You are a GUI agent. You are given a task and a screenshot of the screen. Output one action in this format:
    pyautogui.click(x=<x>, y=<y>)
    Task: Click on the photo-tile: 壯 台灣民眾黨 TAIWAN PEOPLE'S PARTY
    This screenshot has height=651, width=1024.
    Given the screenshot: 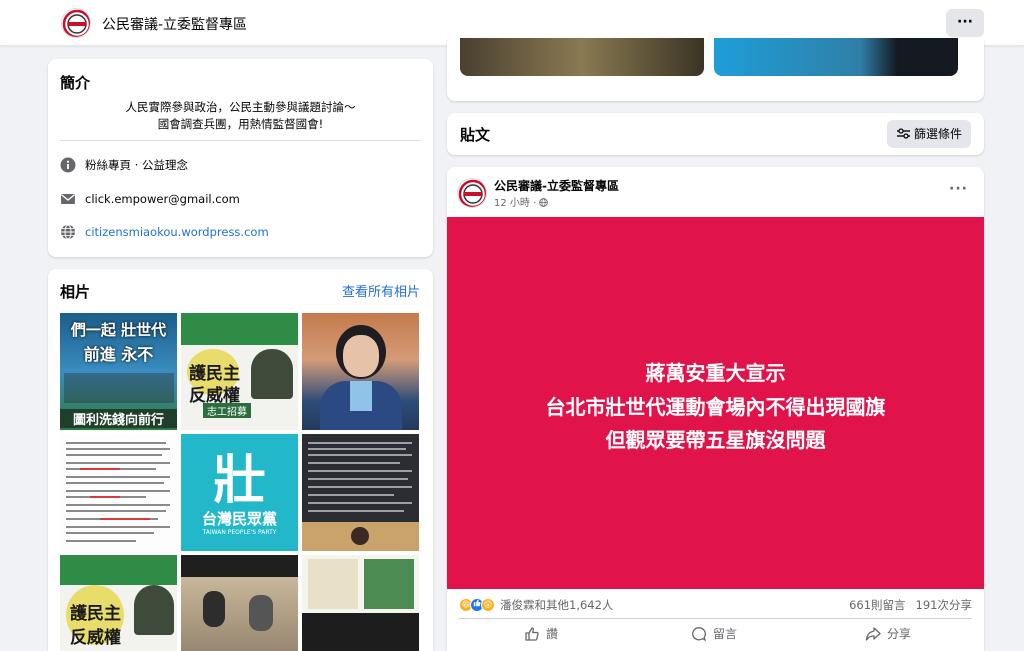 What is the action you would take?
    pyautogui.click(x=239, y=492)
    